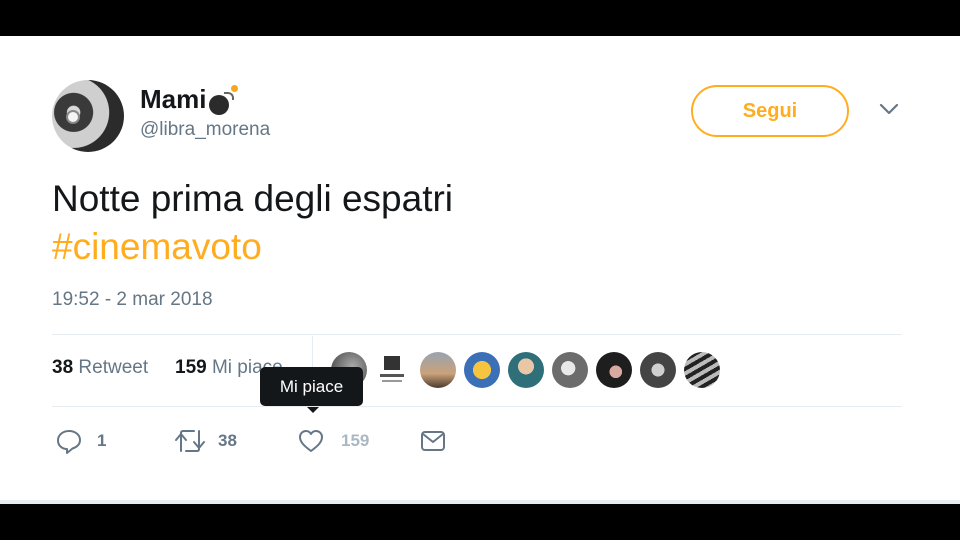 The height and width of the screenshot is (540, 960). I want to click on display-name: Mami, so click(189, 99).